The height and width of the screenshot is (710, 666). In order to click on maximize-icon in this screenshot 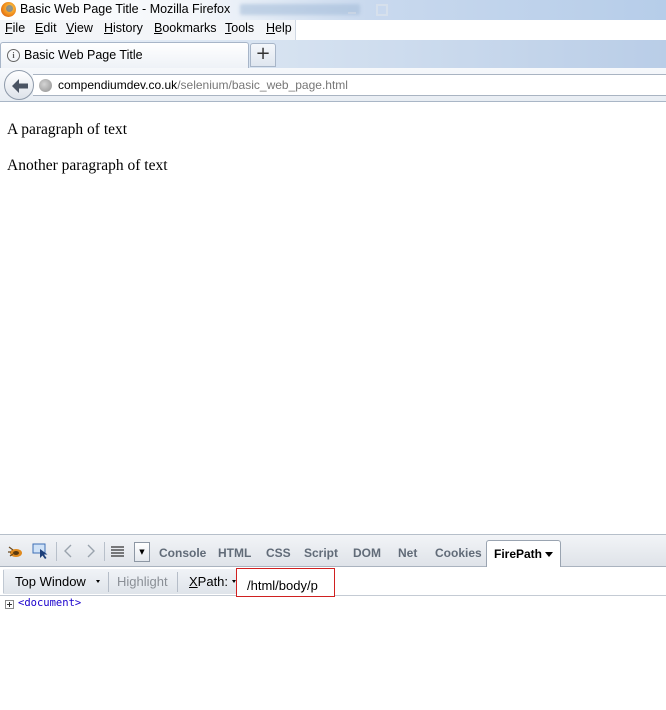, I will do `click(382, 10)`.